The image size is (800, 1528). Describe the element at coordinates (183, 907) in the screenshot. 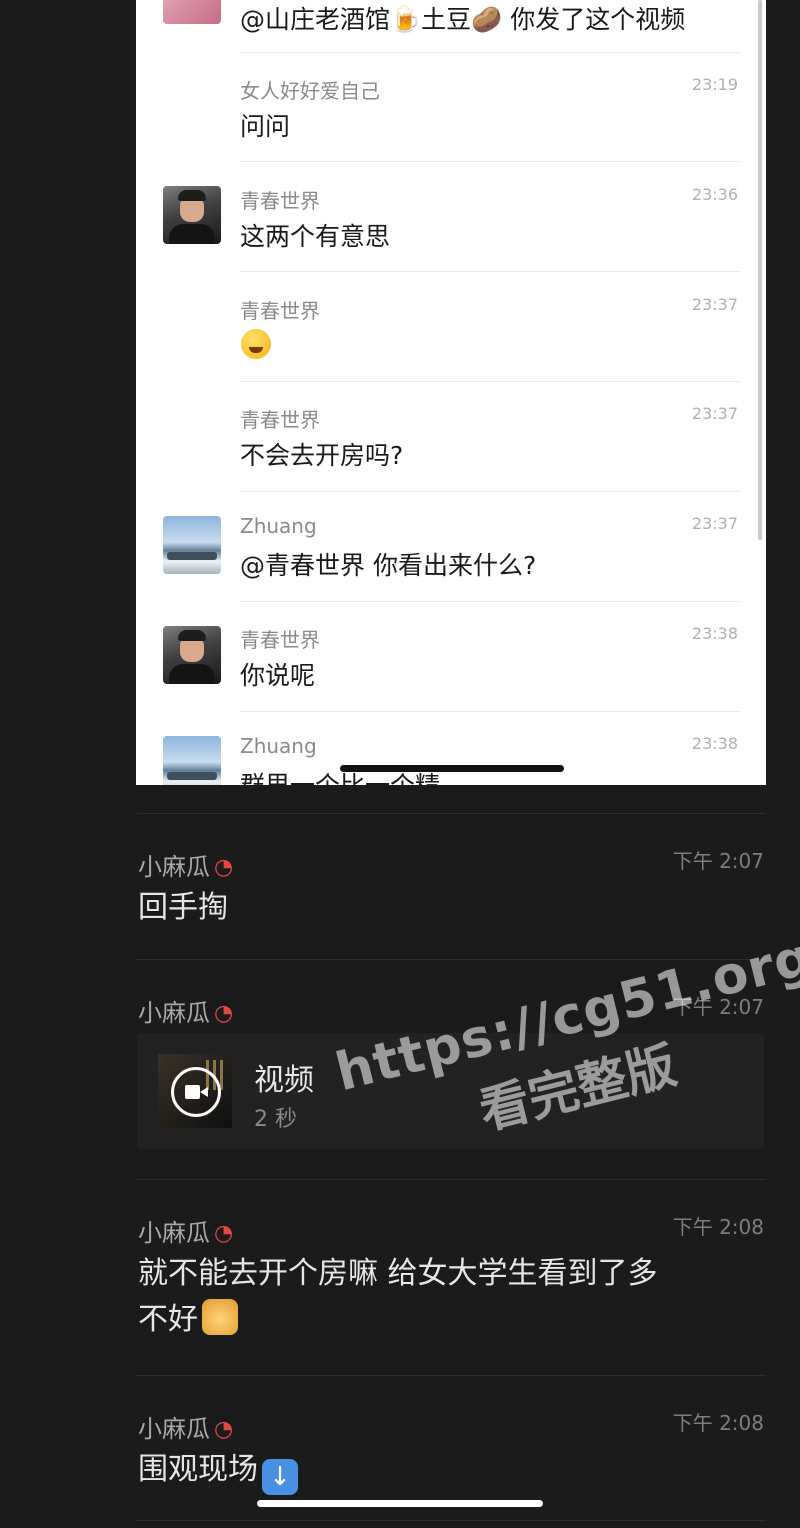

I see `message-text: 回手掏` at that location.